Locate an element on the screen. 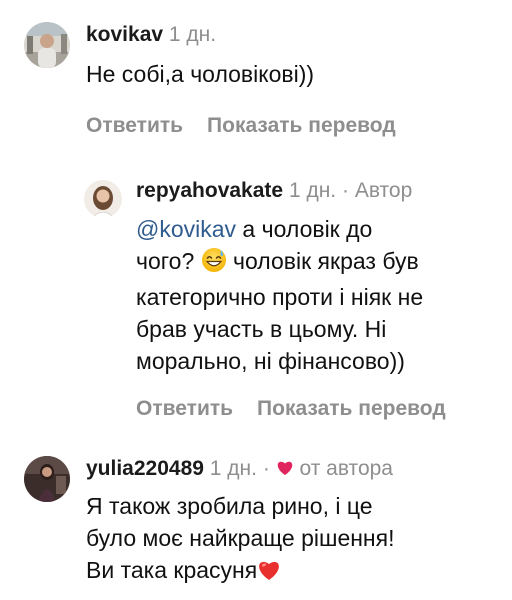 This screenshot has height=600, width=512. text-segment: чоловік якраз був is located at coordinates (322, 261).